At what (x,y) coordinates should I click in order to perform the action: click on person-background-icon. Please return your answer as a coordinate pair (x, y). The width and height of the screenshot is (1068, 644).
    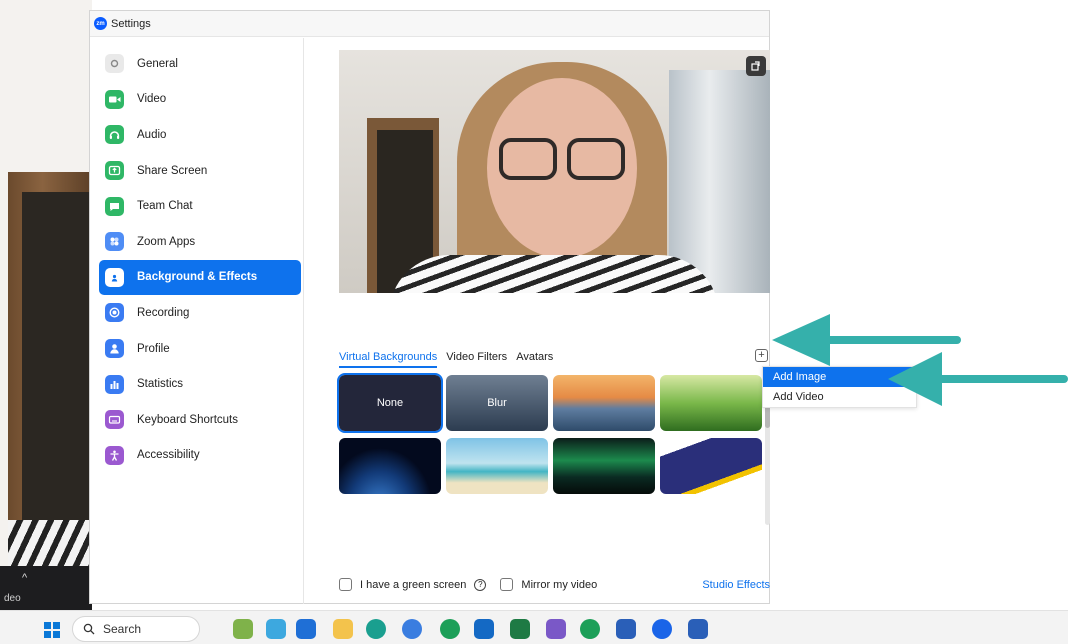
    Looking at the image, I should click on (114, 277).